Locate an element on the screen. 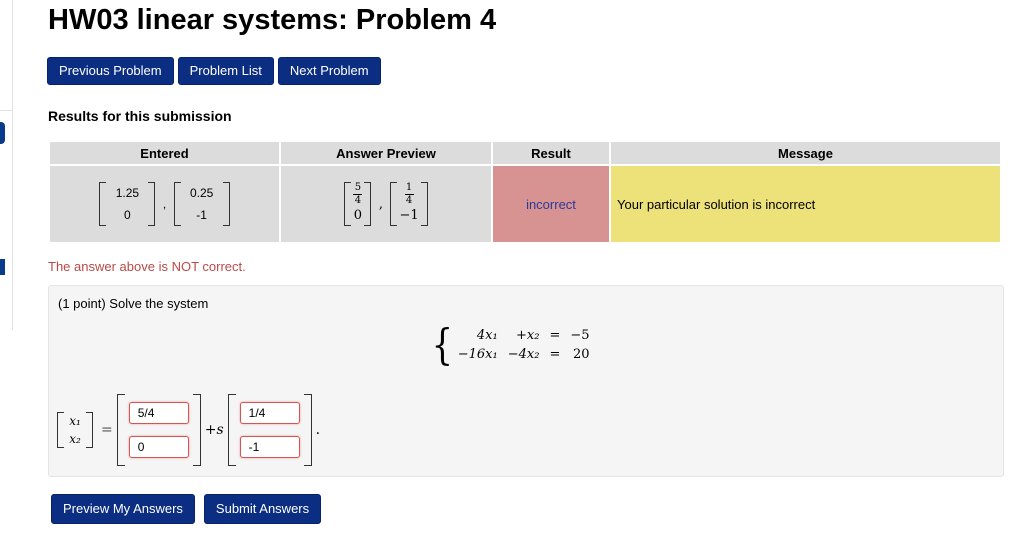 The image size is (1024, 539). preview-vector-2: 1 4 −1 is located at coordinates (409, 203).